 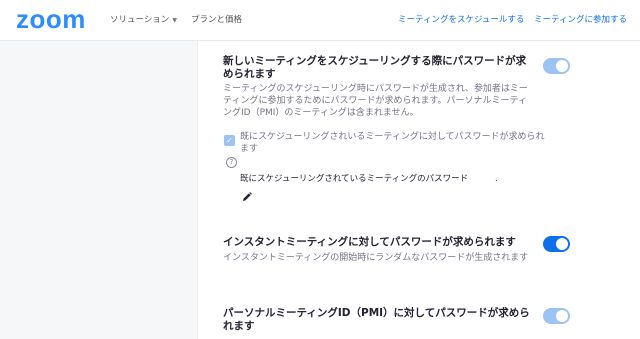 I want to click on pmi-password-toggle, so click(x=556, y=316).